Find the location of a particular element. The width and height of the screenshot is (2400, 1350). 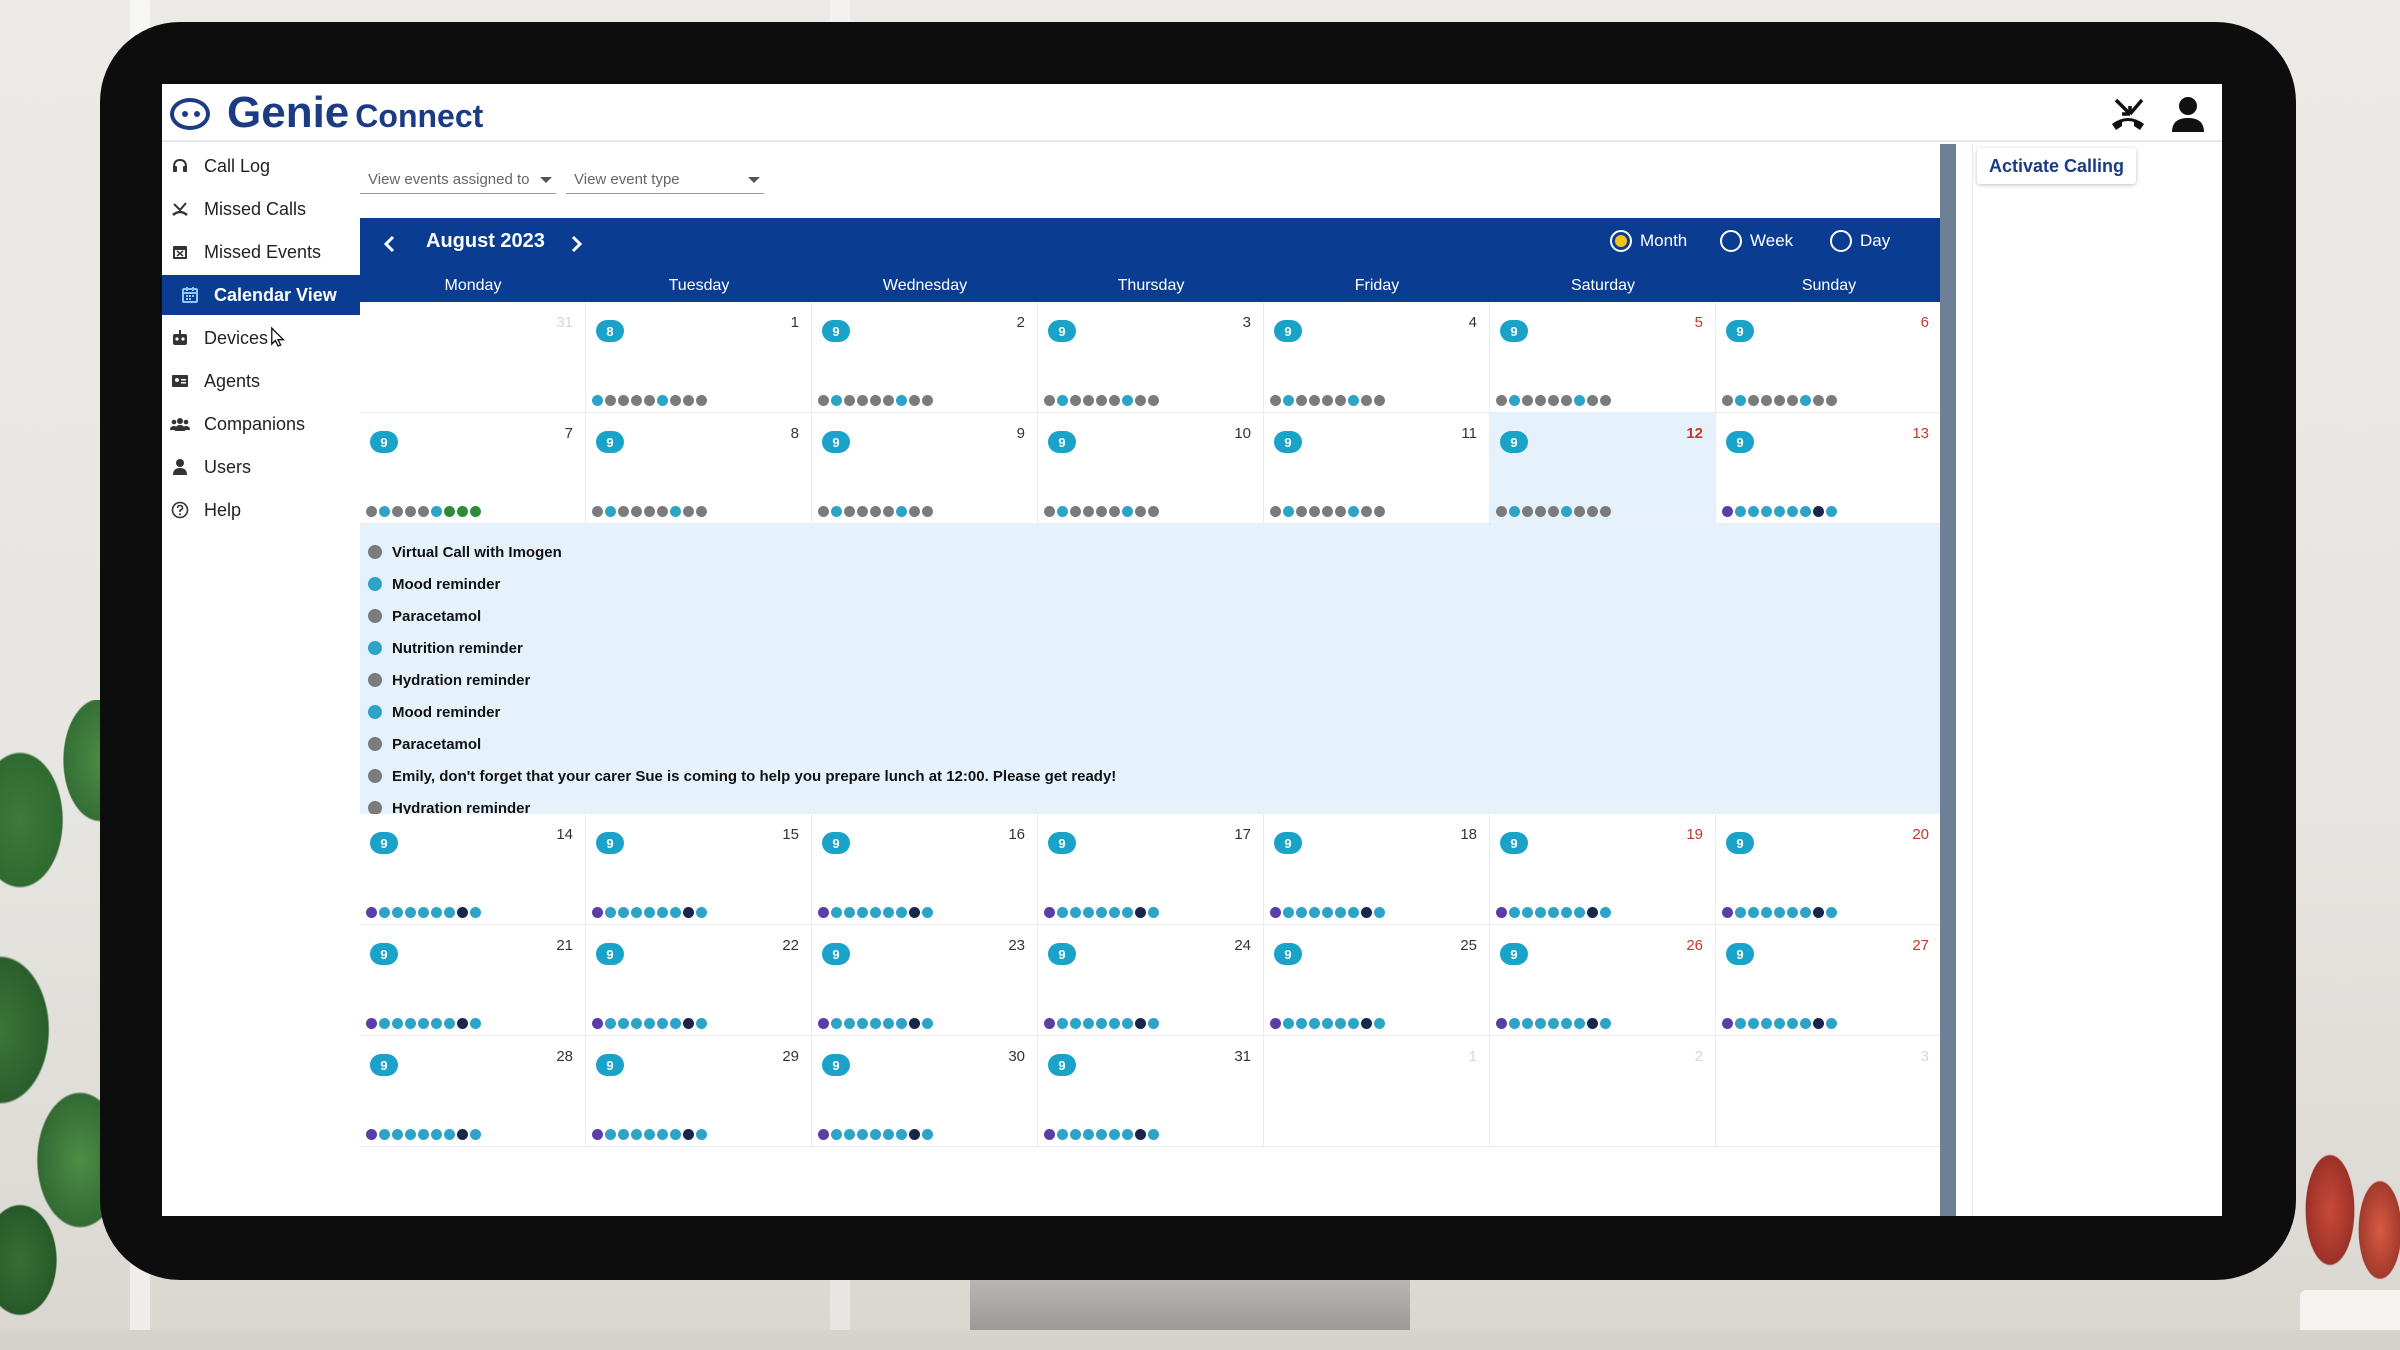

calendar-day-cell: 1 is located at coordinates (1377, 1091).